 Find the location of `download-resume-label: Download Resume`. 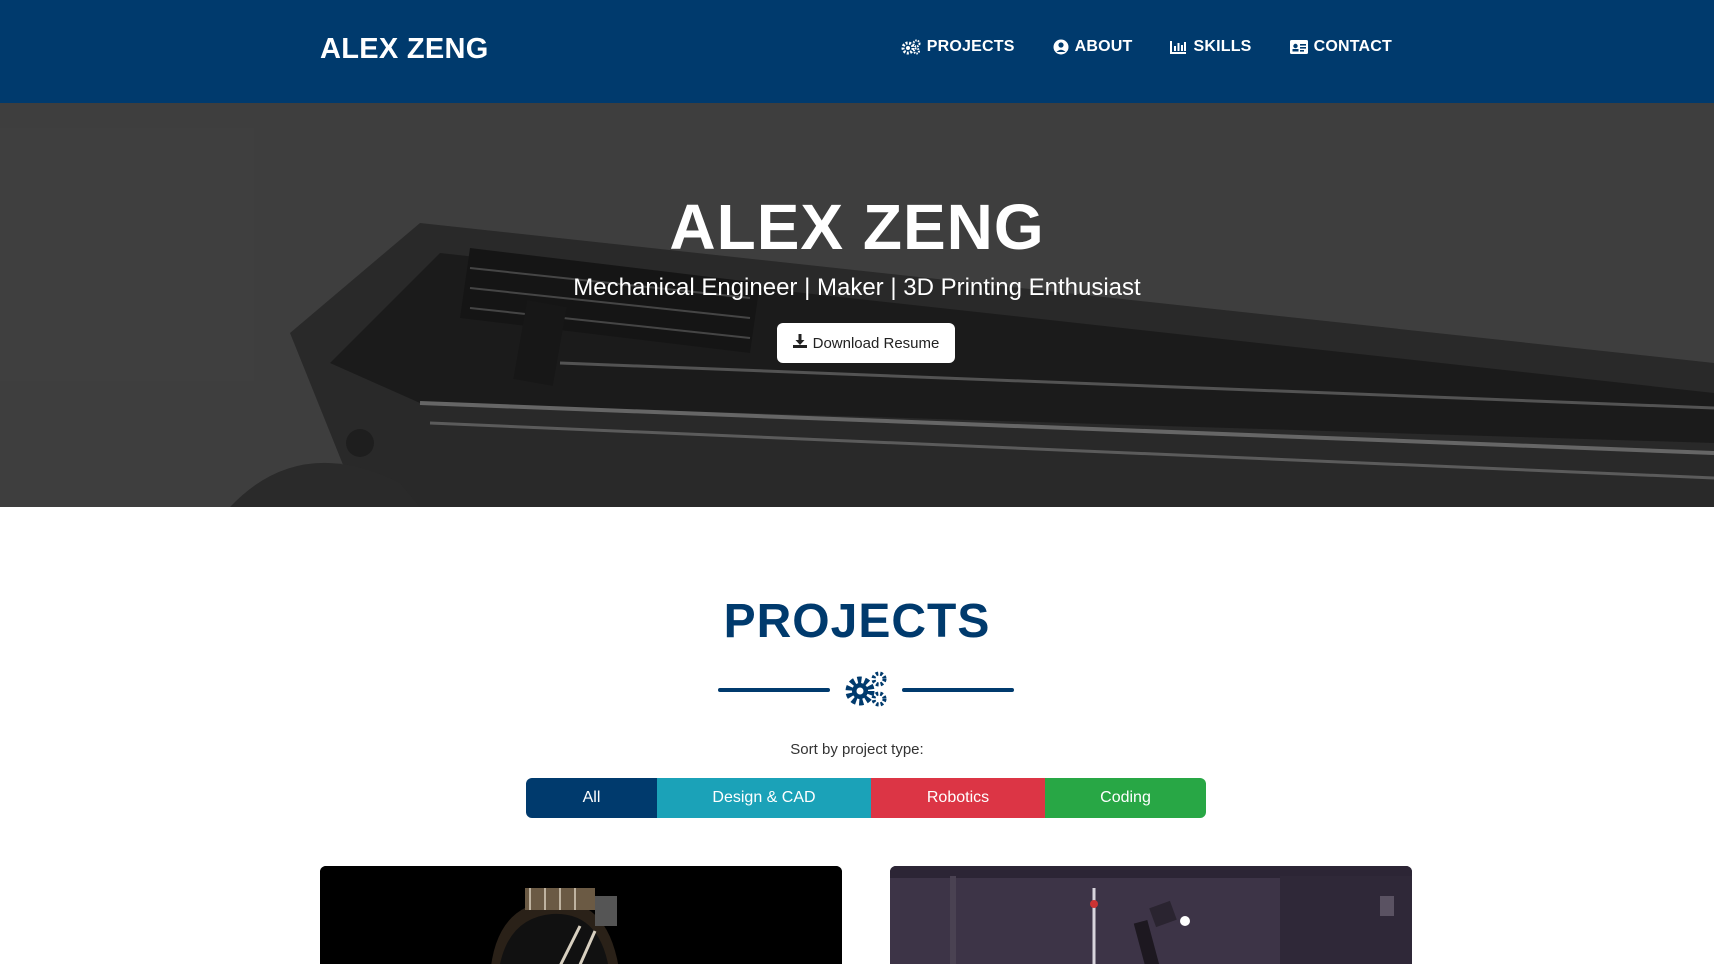

download-resume-label: Download Resume is located at coordinates (876, 343).